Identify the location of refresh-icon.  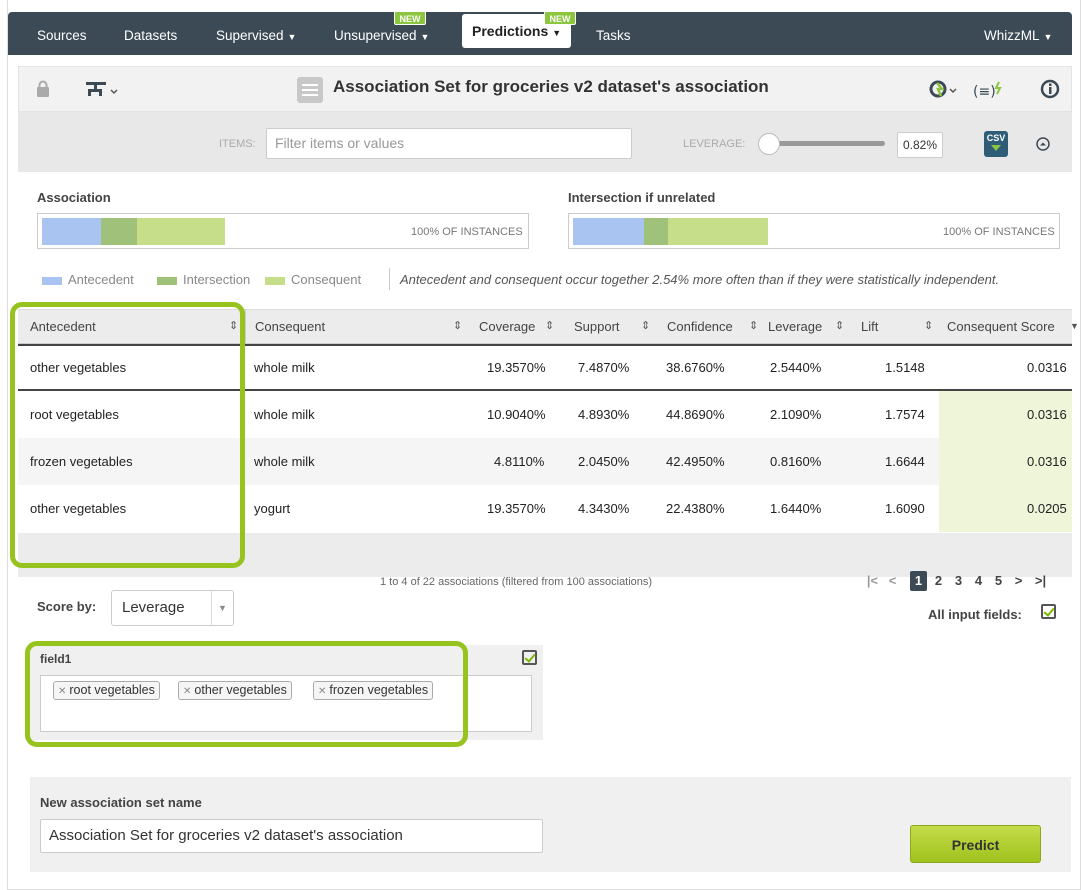
(944, 90).